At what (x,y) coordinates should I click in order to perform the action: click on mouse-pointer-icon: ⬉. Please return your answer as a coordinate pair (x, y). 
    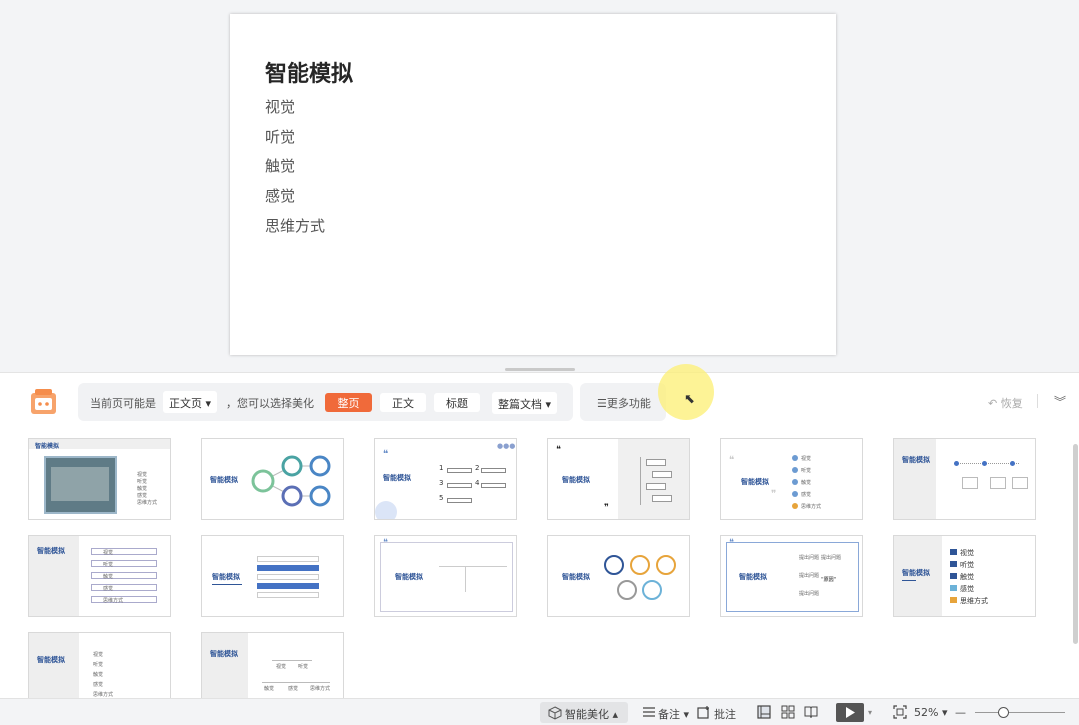
    Looking at the image, I should click on (689, 399).